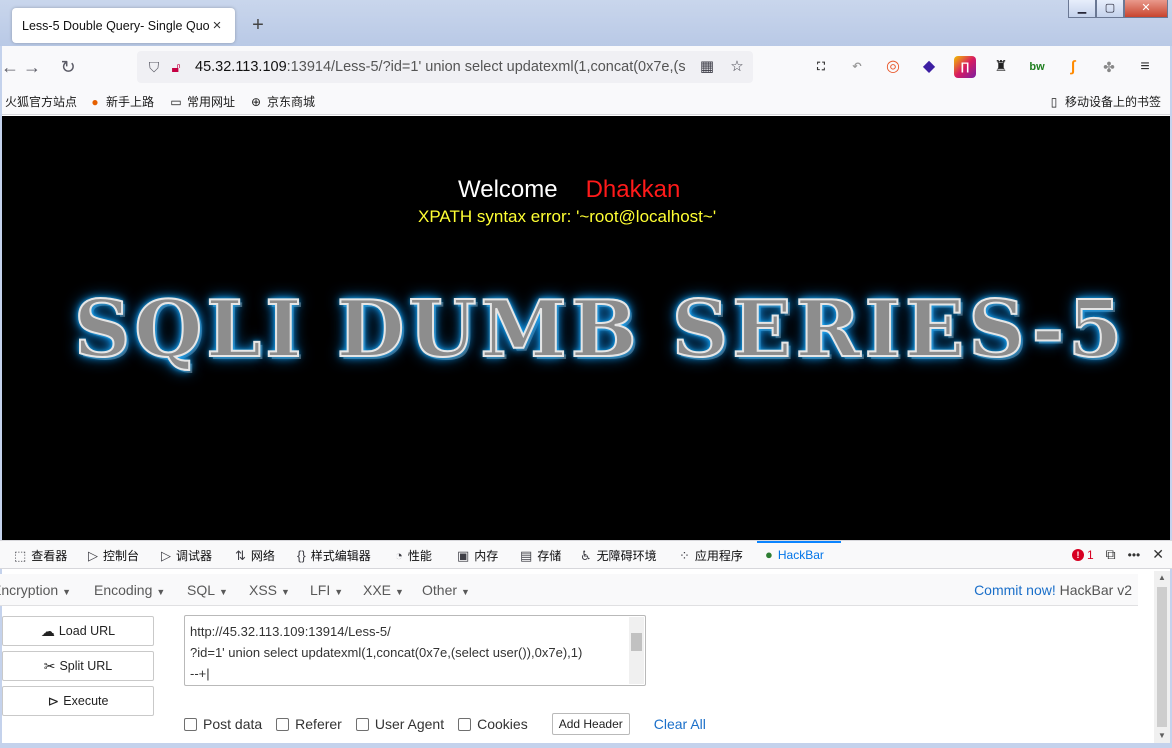  I want to click on execute-button: ⊳ Execute, so click(78, 701).